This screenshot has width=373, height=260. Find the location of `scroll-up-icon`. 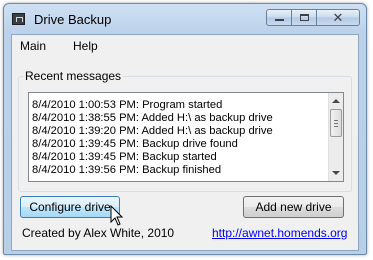

scroll-up-icon is located at coordinates (336, 101).